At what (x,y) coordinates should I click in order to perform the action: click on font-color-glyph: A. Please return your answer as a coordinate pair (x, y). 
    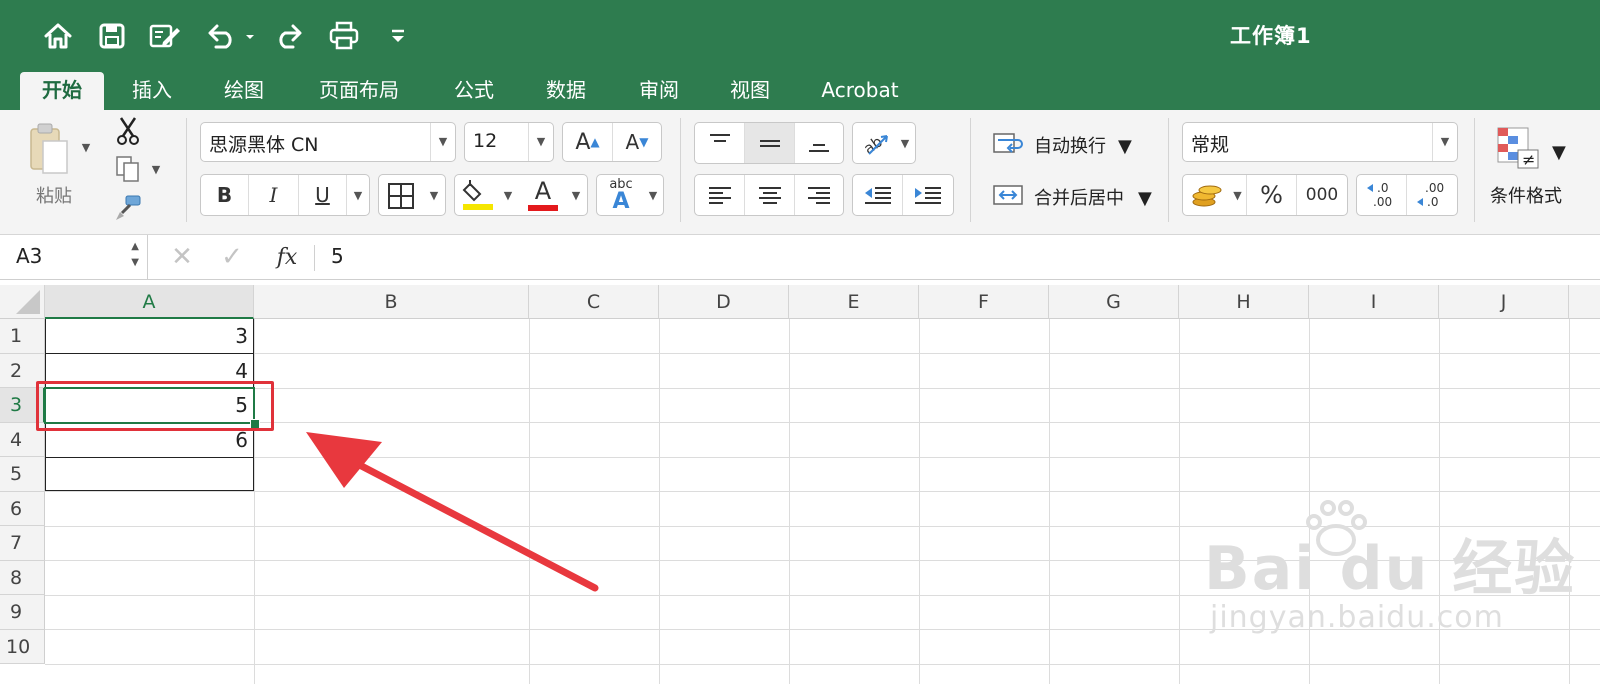
    Looking at the image, I should click on (543, 191).